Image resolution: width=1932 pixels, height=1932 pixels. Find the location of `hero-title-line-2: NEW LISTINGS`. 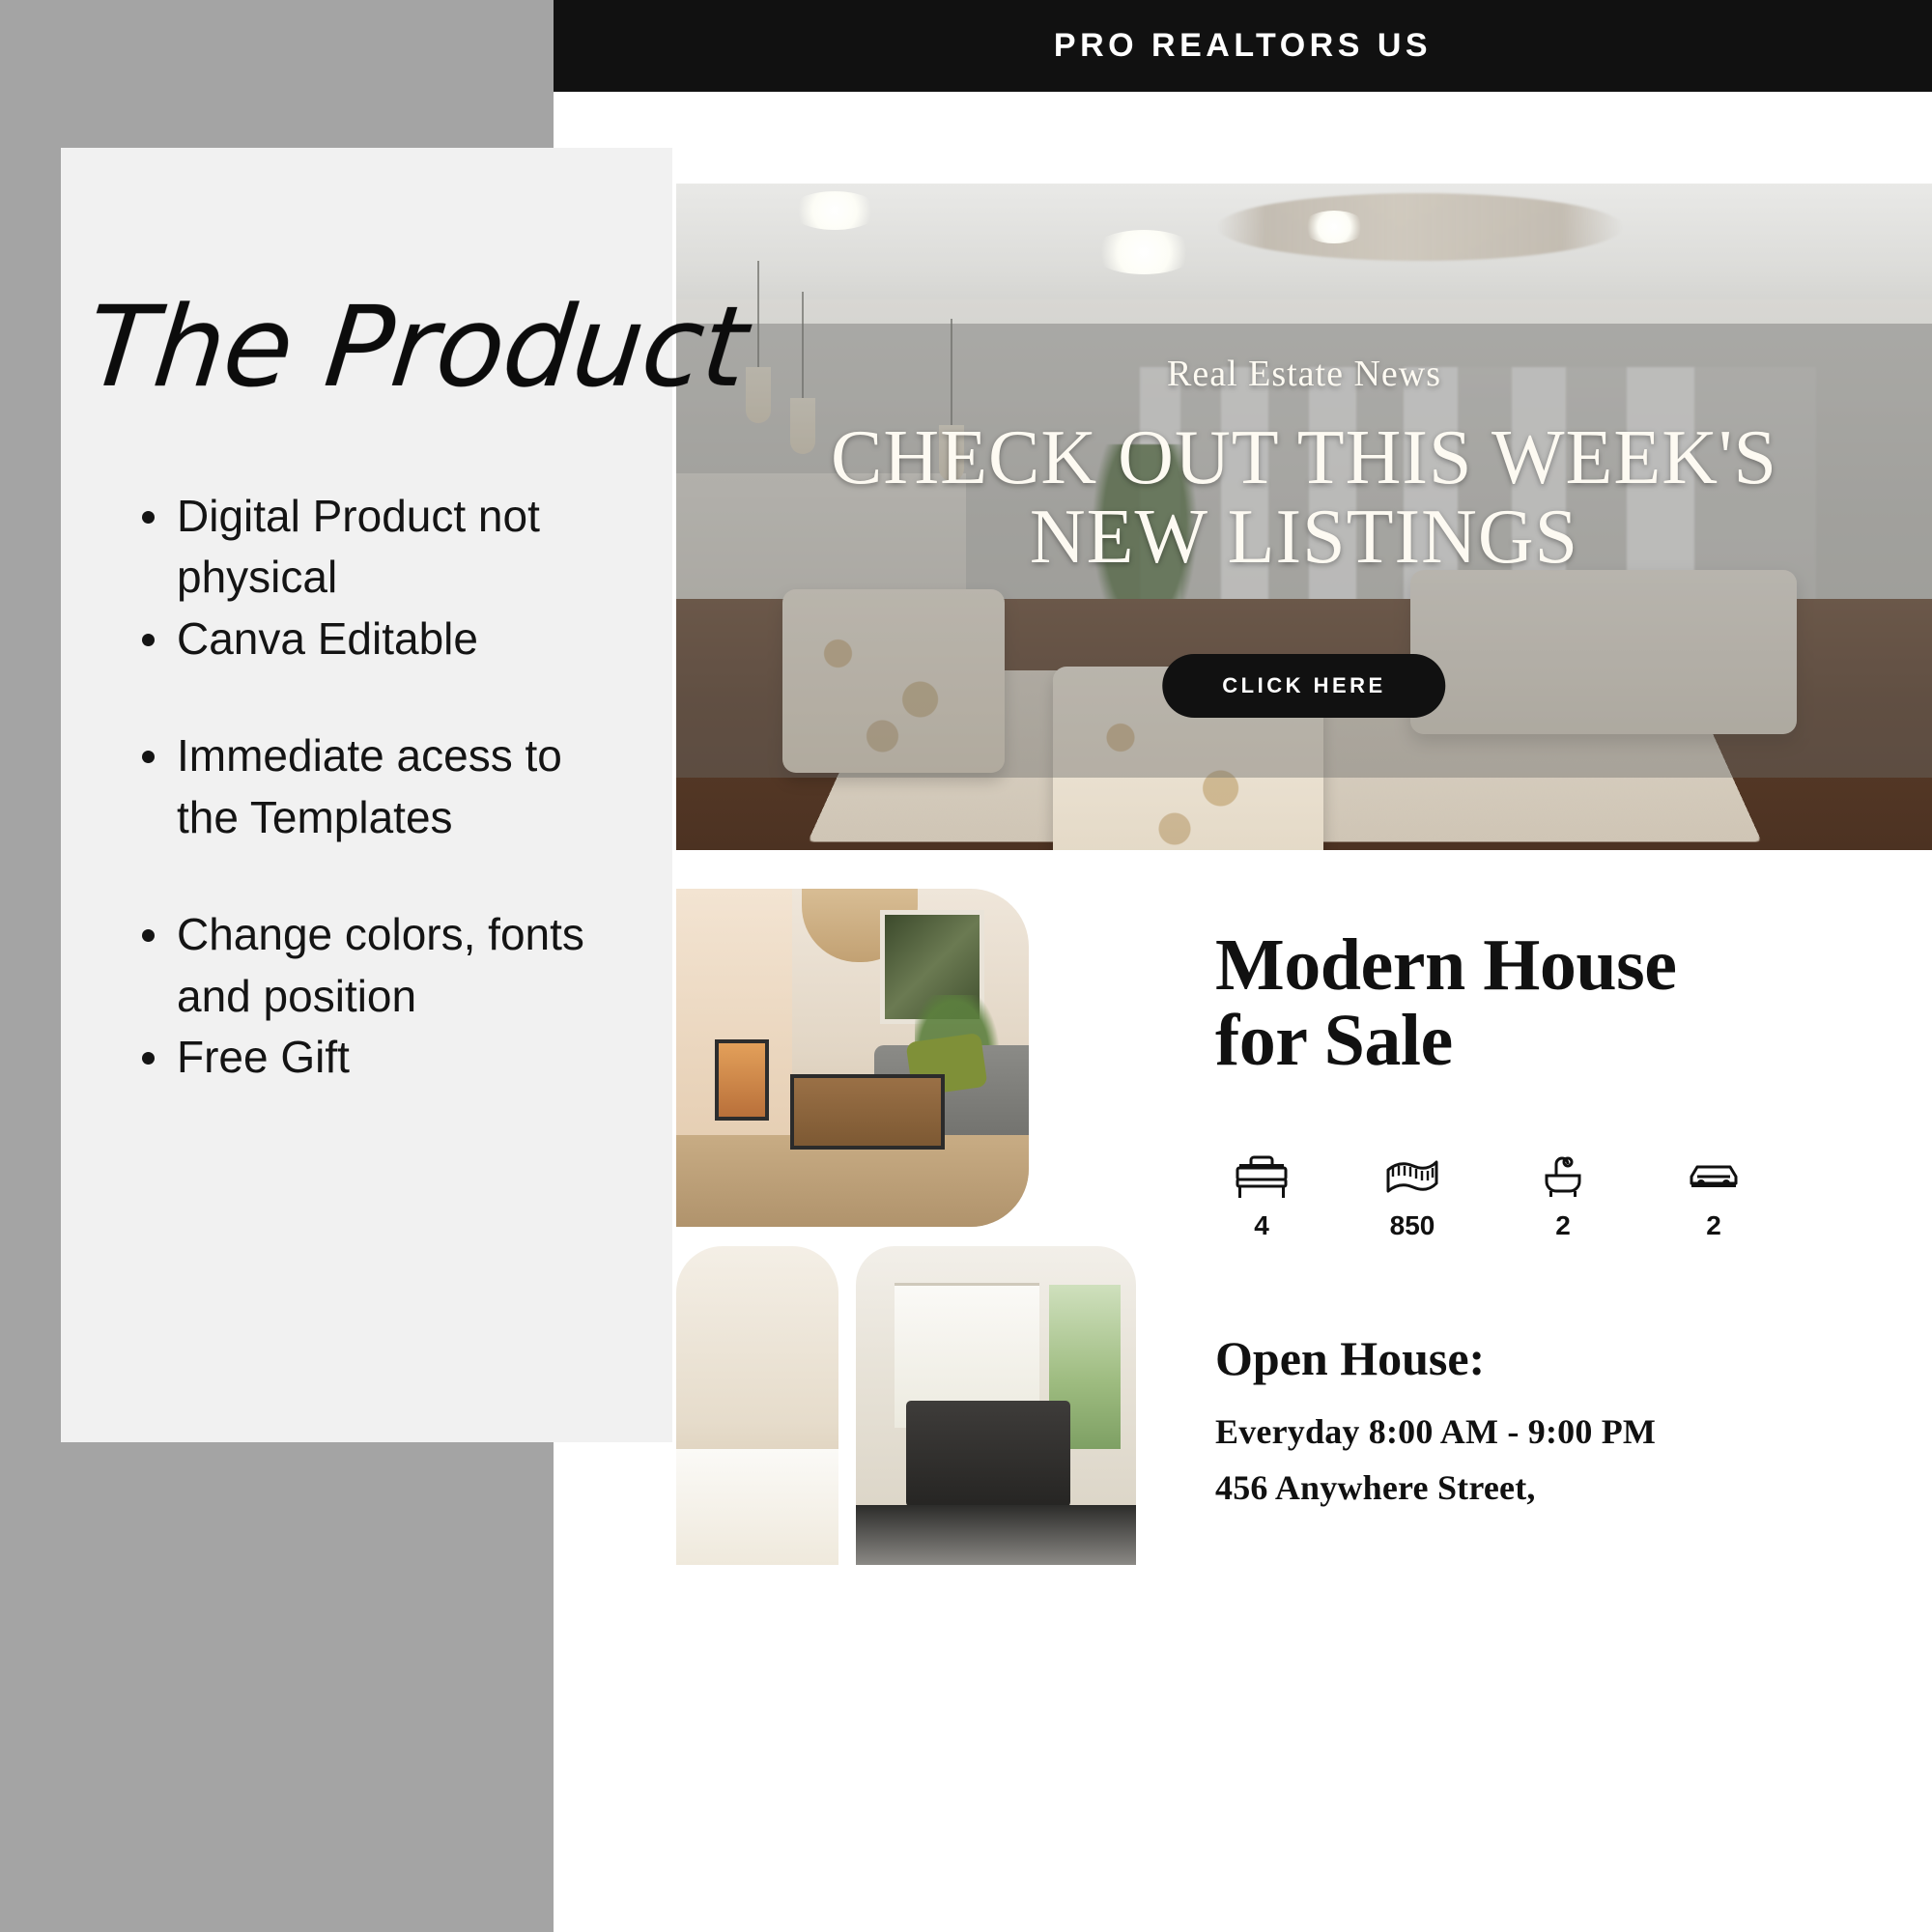

hero-title-line-2: NEW LISTINGS is located at coordinates (1304, 538).